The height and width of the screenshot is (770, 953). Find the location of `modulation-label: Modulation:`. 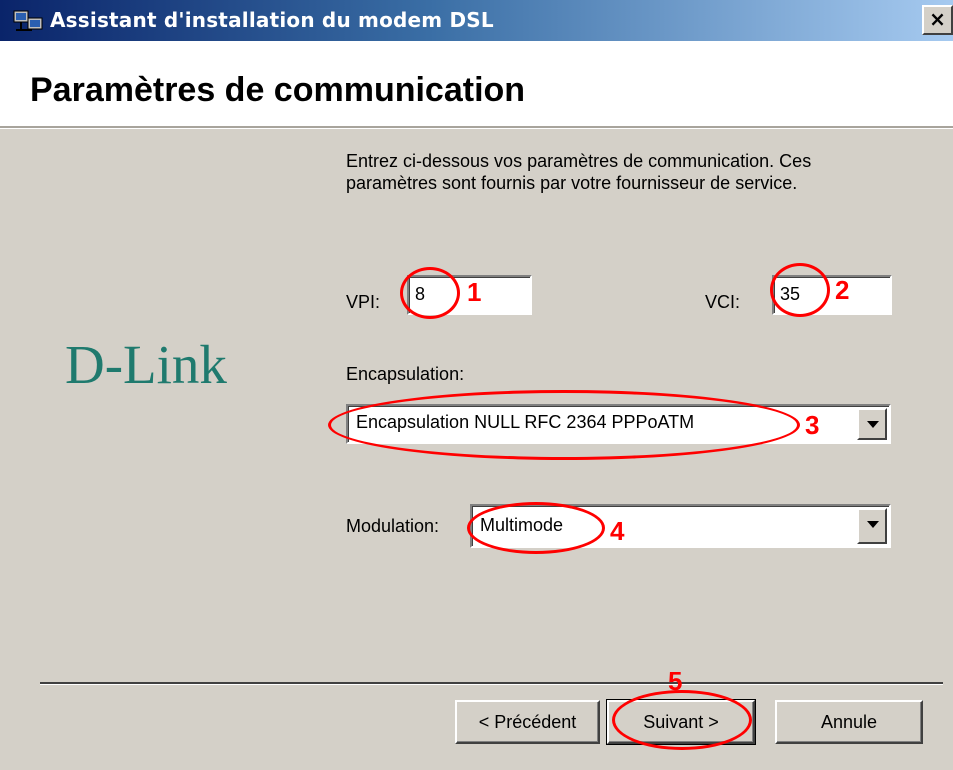

modulation-label: Modulation: is located at coordinates (393, 526).